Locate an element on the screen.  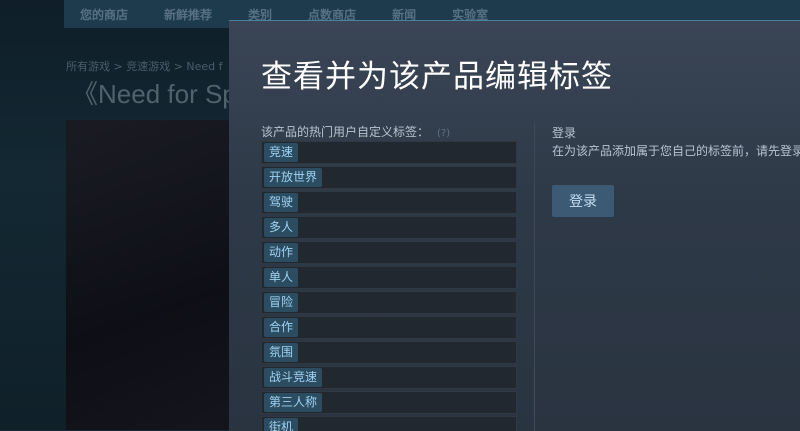
popular-tags-label: 该产品的热门用户自定义标签： (?) is located at coordinates (390, 132).